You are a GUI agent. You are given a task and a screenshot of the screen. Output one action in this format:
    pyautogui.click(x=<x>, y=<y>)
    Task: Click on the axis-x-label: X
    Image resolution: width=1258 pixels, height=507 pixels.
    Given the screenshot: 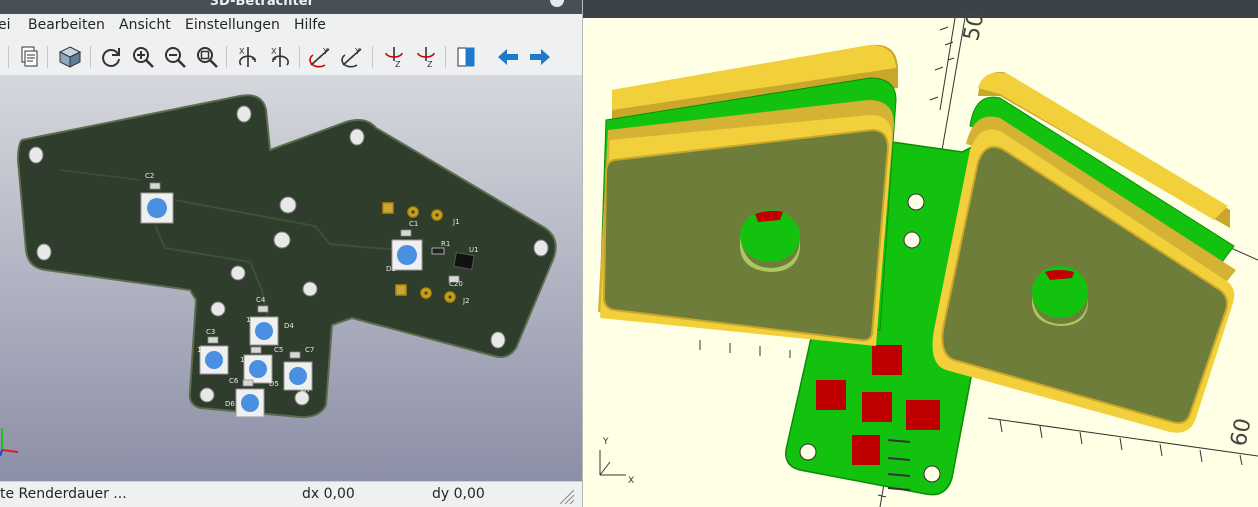 What is the action you would take?
    pyautogui.click(x=631, y=481)
    